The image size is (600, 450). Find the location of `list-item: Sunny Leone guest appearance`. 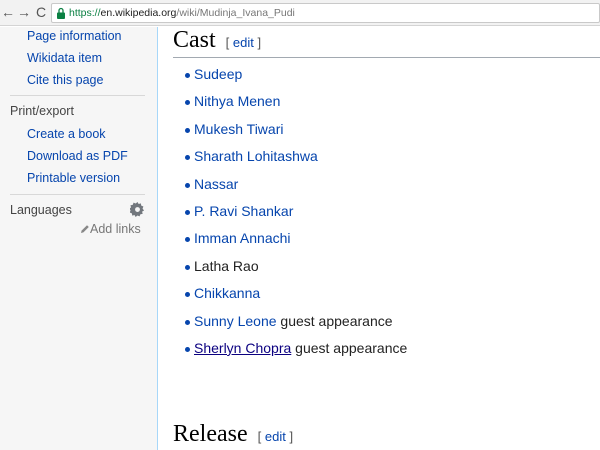

list-item: Sunny Leone guest appearance is located at coordinates (296, 323).